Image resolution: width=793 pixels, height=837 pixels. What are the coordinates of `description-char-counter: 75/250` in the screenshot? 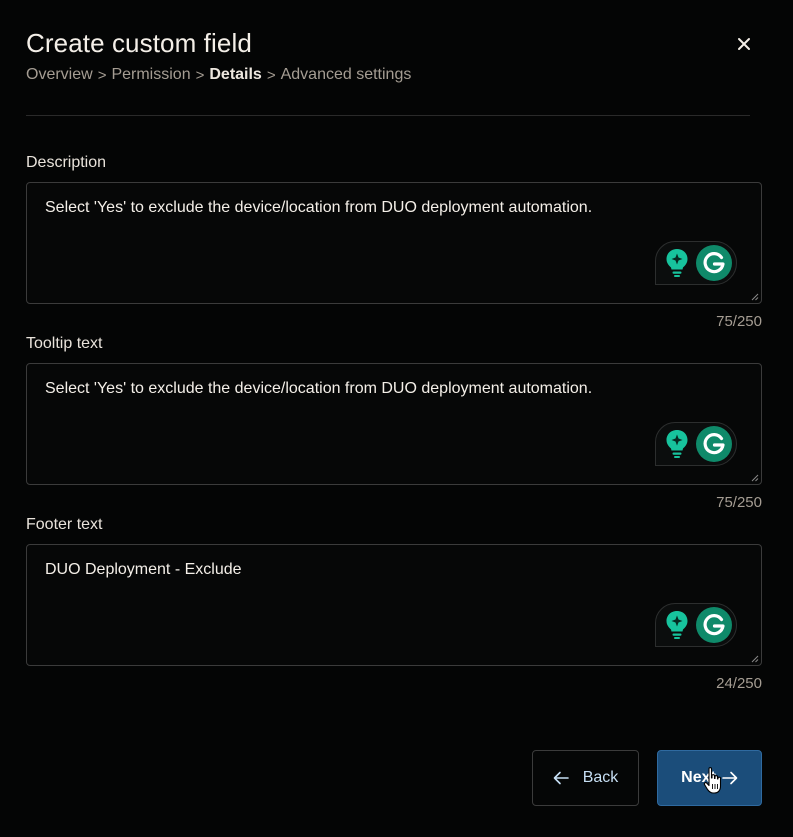 It's located at (739, 321).